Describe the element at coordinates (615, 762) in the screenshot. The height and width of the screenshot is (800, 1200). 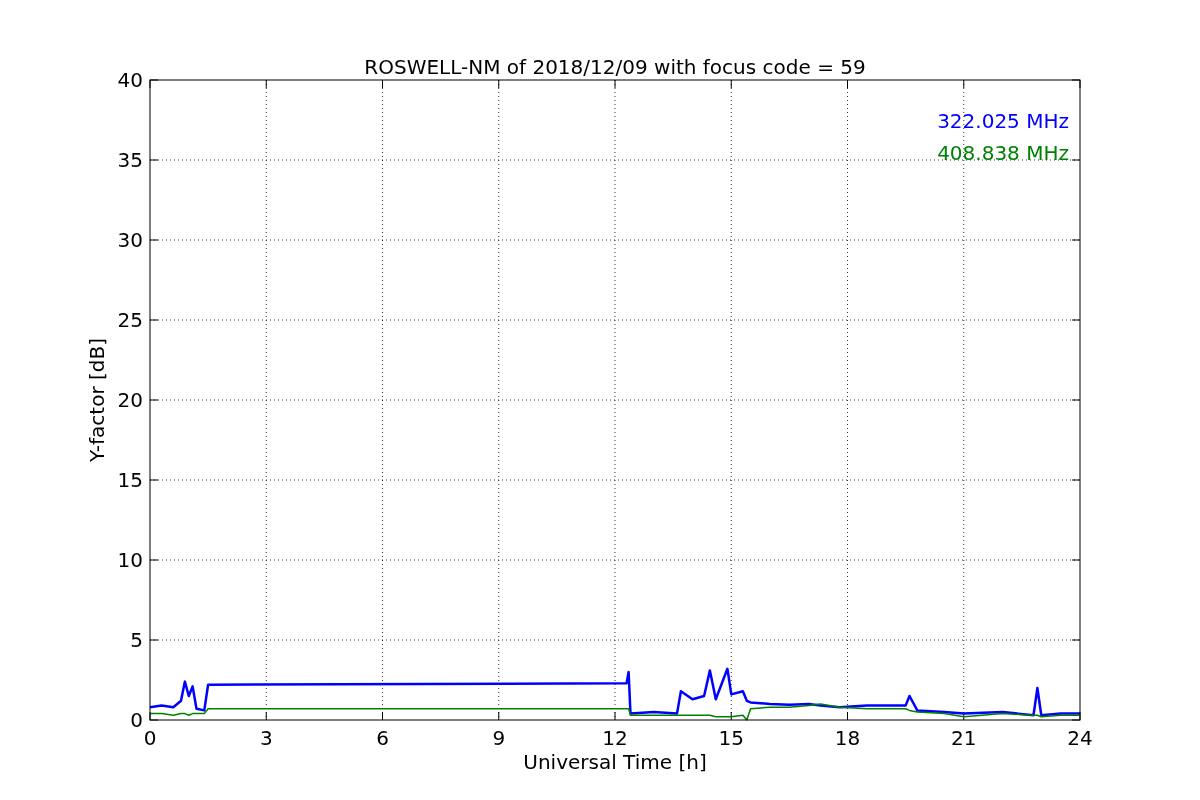
I see `x-axis-label: Universal Time [h]` at that location.